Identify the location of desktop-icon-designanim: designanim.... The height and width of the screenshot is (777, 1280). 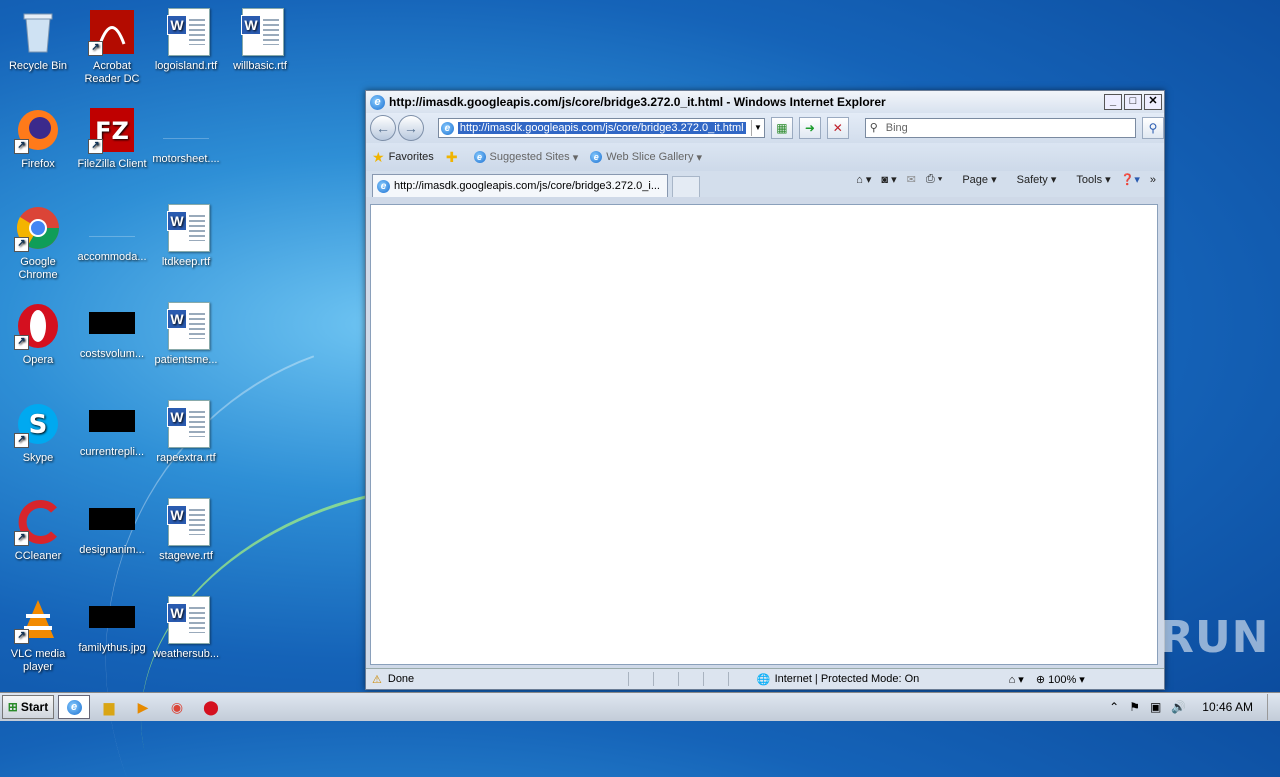
(112, 537).